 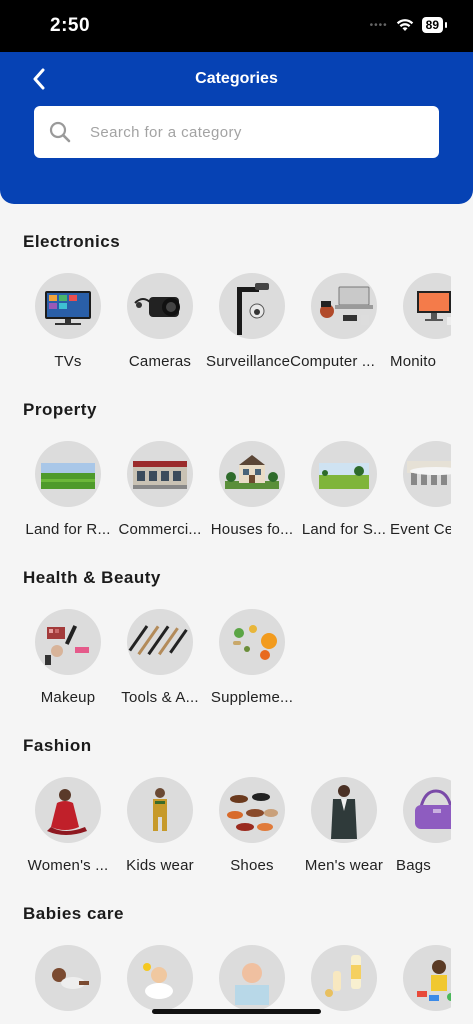 I want to click on section-babies-care: Babies care, so click(x=236, y=950).